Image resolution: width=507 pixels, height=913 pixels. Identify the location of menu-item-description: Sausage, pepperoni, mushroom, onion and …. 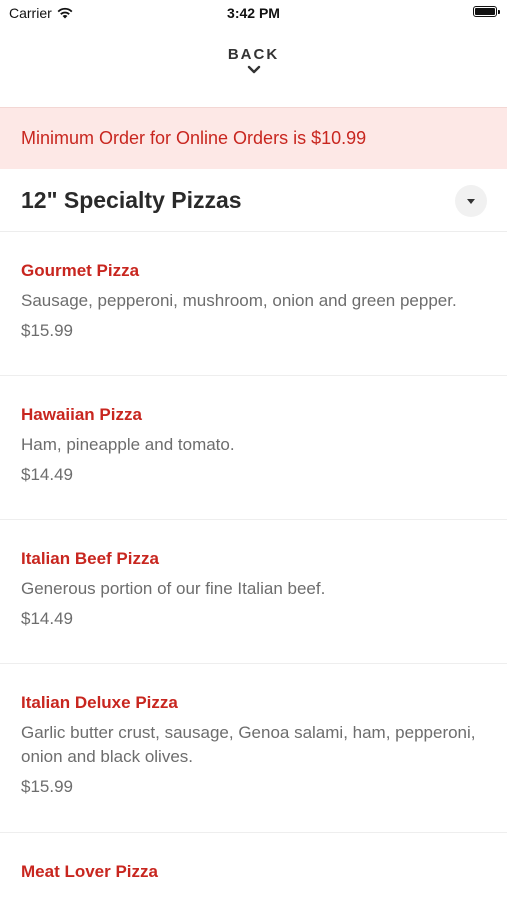
(239, 300).